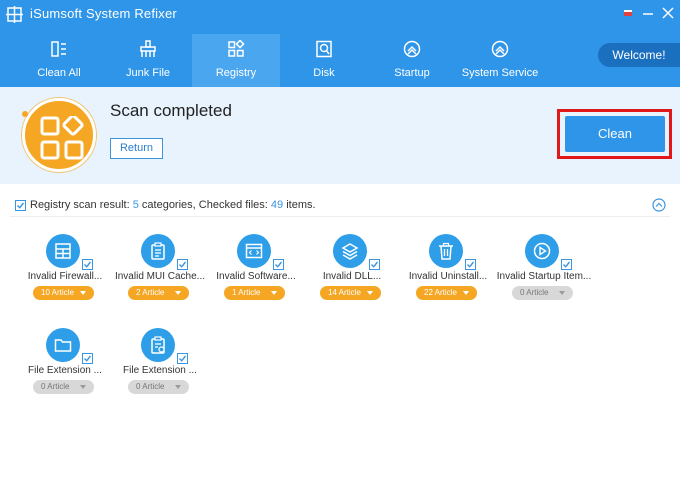 Image resolution: width=680 pixels, height=492 pixels. What do you see at coordinates (204, 205) in the screenshot?
I see `summary-mid: categories, Checked files:` at bounding box center [204, 205].